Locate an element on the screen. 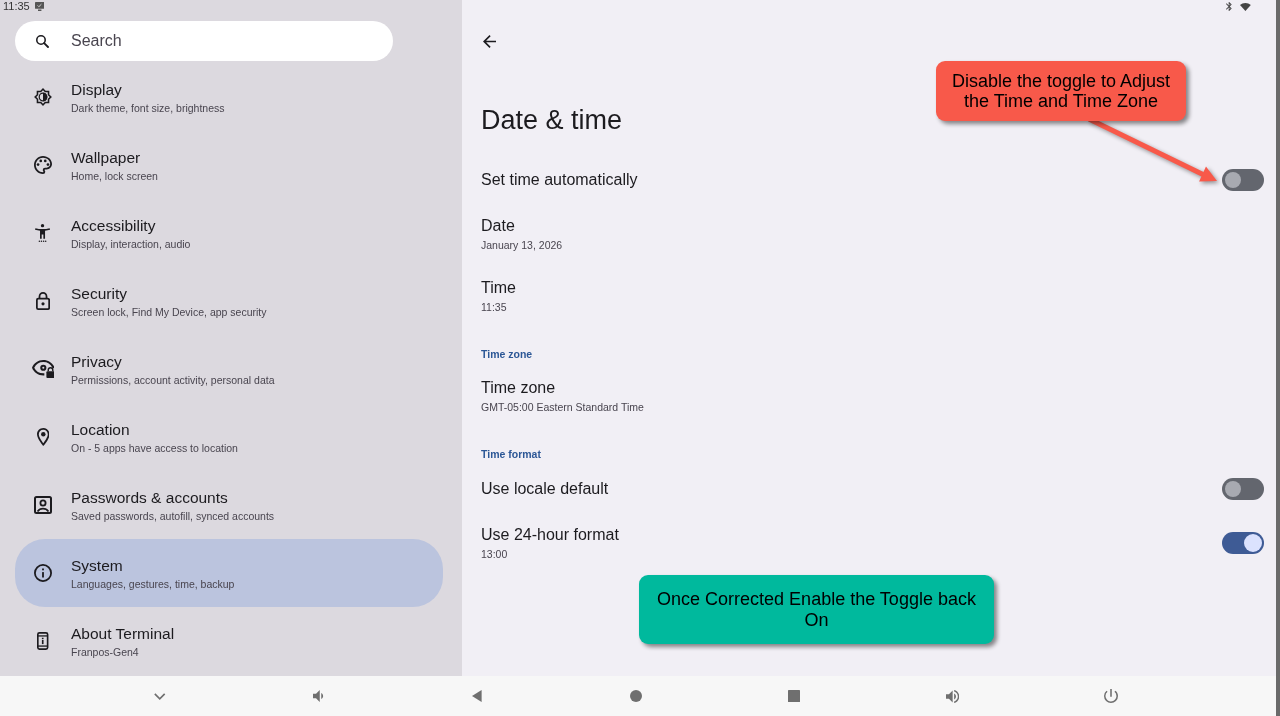 This screenshot has height=716, width=1280. setting-title: Set time automatically is located at coordinates (559, 179).